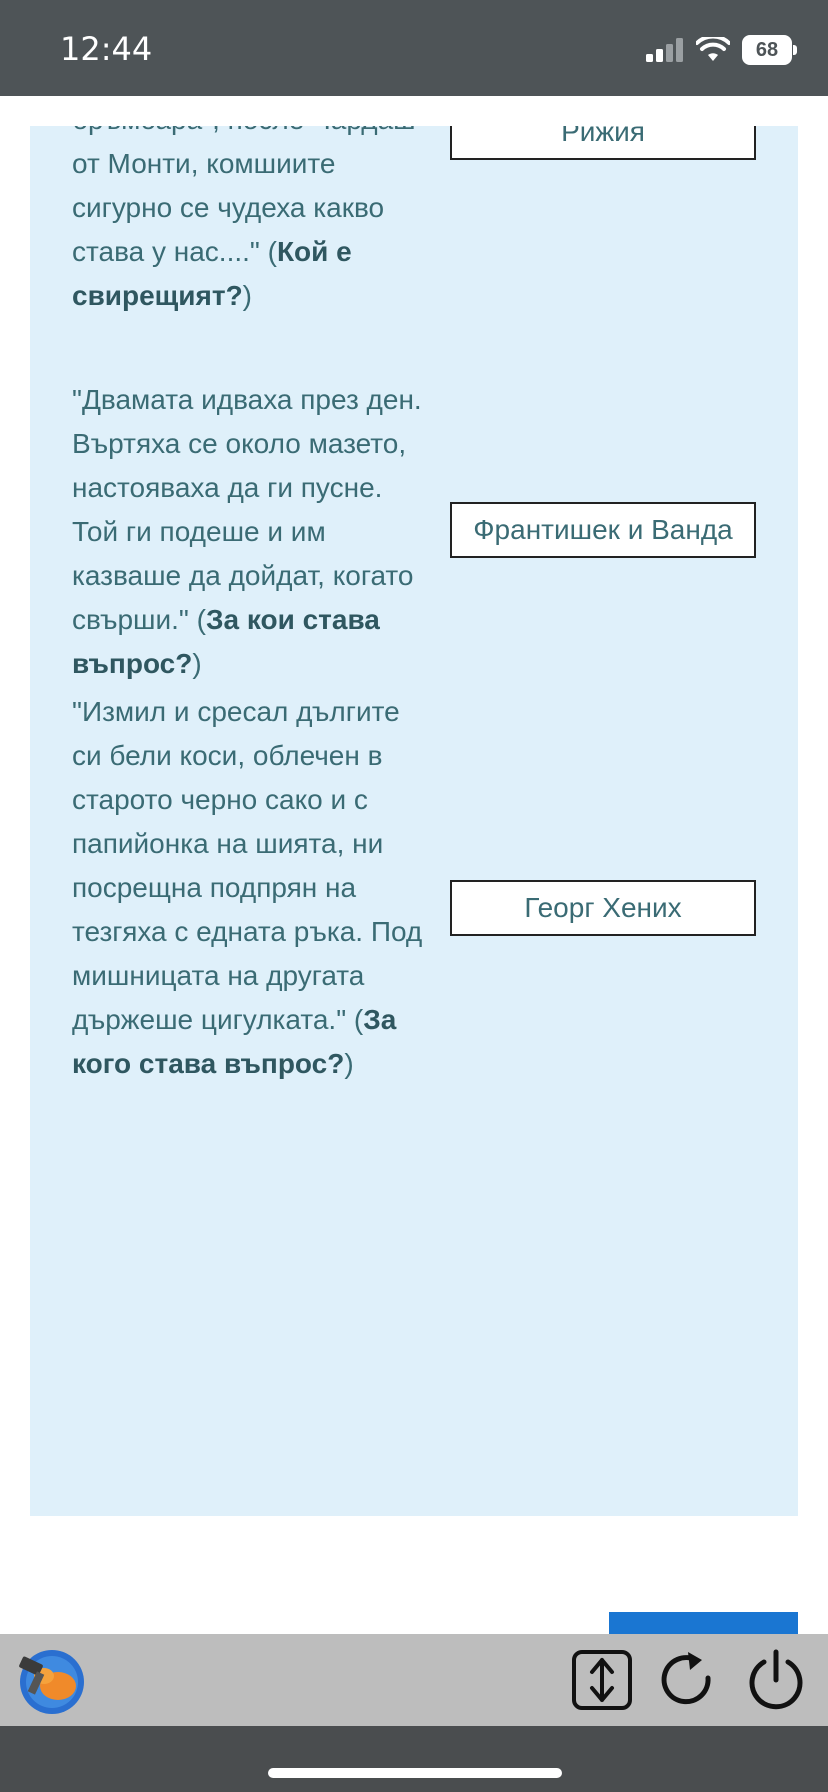  I want to click on home-indicator, so click(415, 1773).